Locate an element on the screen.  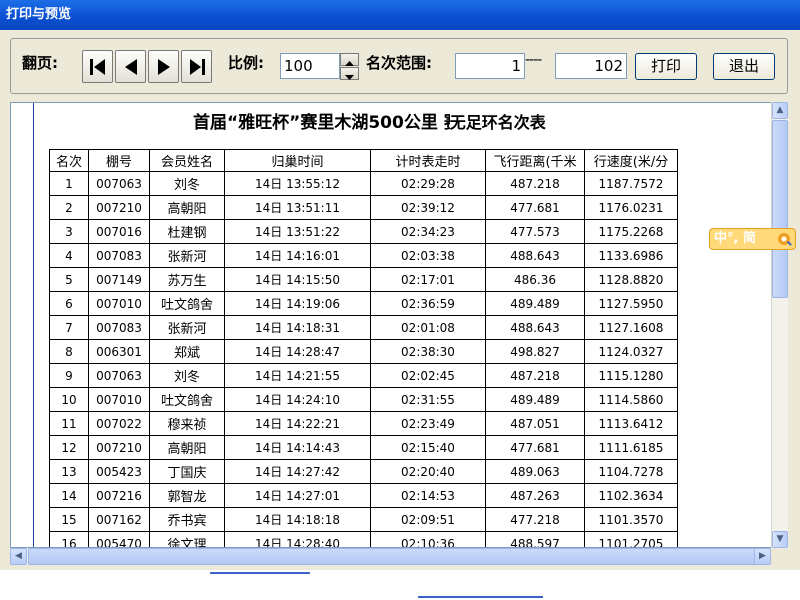
rank-cell: 13 is located at coordinates (69, 471).